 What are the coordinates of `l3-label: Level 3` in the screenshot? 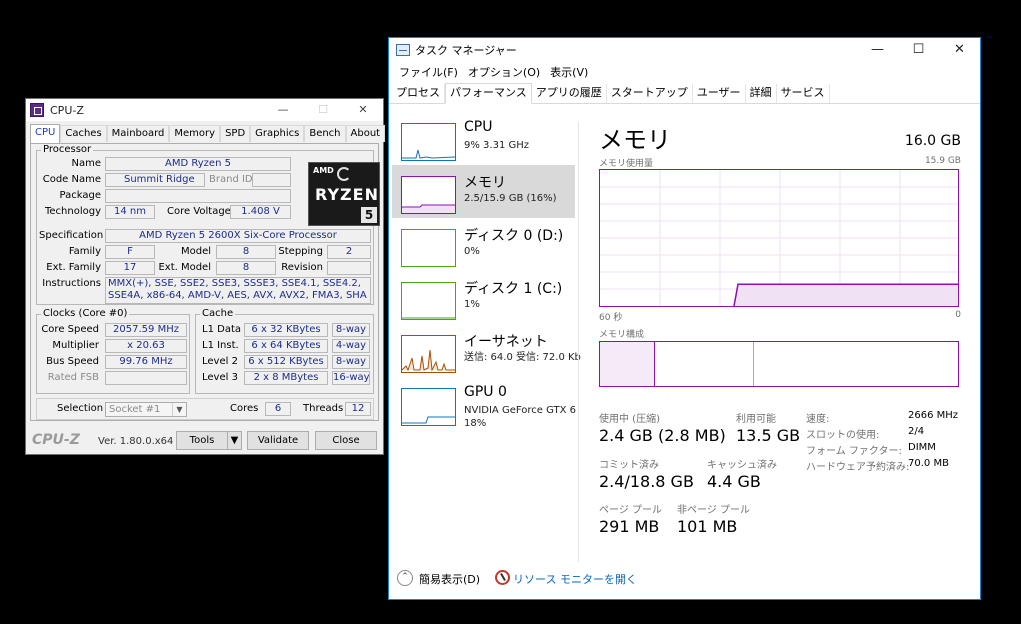 It's located at (220, 377).